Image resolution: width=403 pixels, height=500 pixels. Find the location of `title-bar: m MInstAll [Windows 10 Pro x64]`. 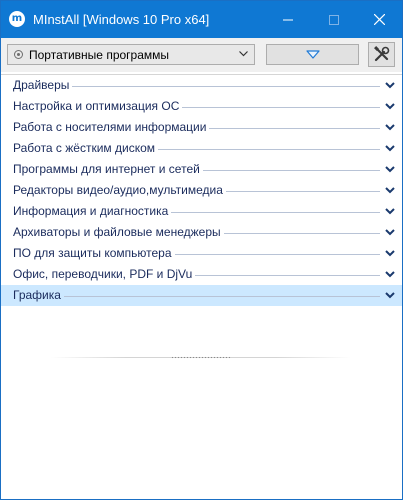

title-bar: m MInstAll [Windows 10 Pro x64] is located at coordinates (201, 19).